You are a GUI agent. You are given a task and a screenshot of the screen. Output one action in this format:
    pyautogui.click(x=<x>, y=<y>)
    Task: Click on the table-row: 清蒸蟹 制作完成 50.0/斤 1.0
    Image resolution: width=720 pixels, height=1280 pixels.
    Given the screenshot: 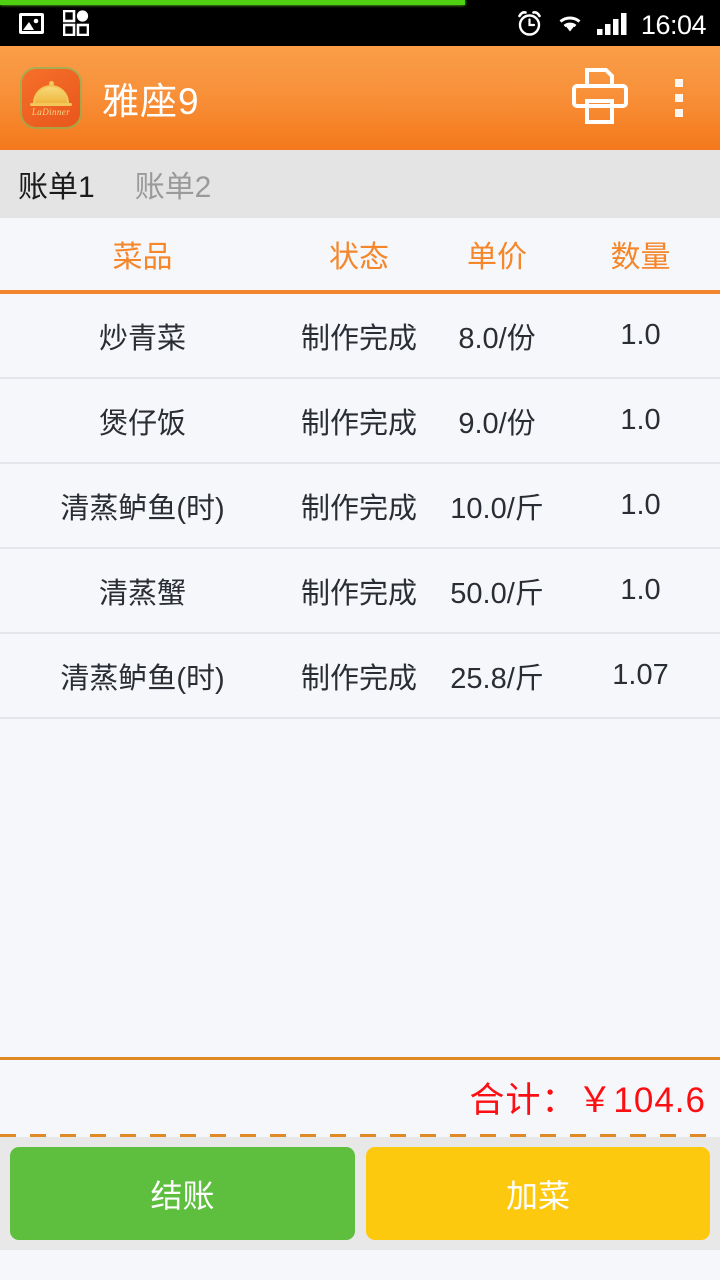 What is the action you would take?
    pyautogui.click(x=360, y=591)
    